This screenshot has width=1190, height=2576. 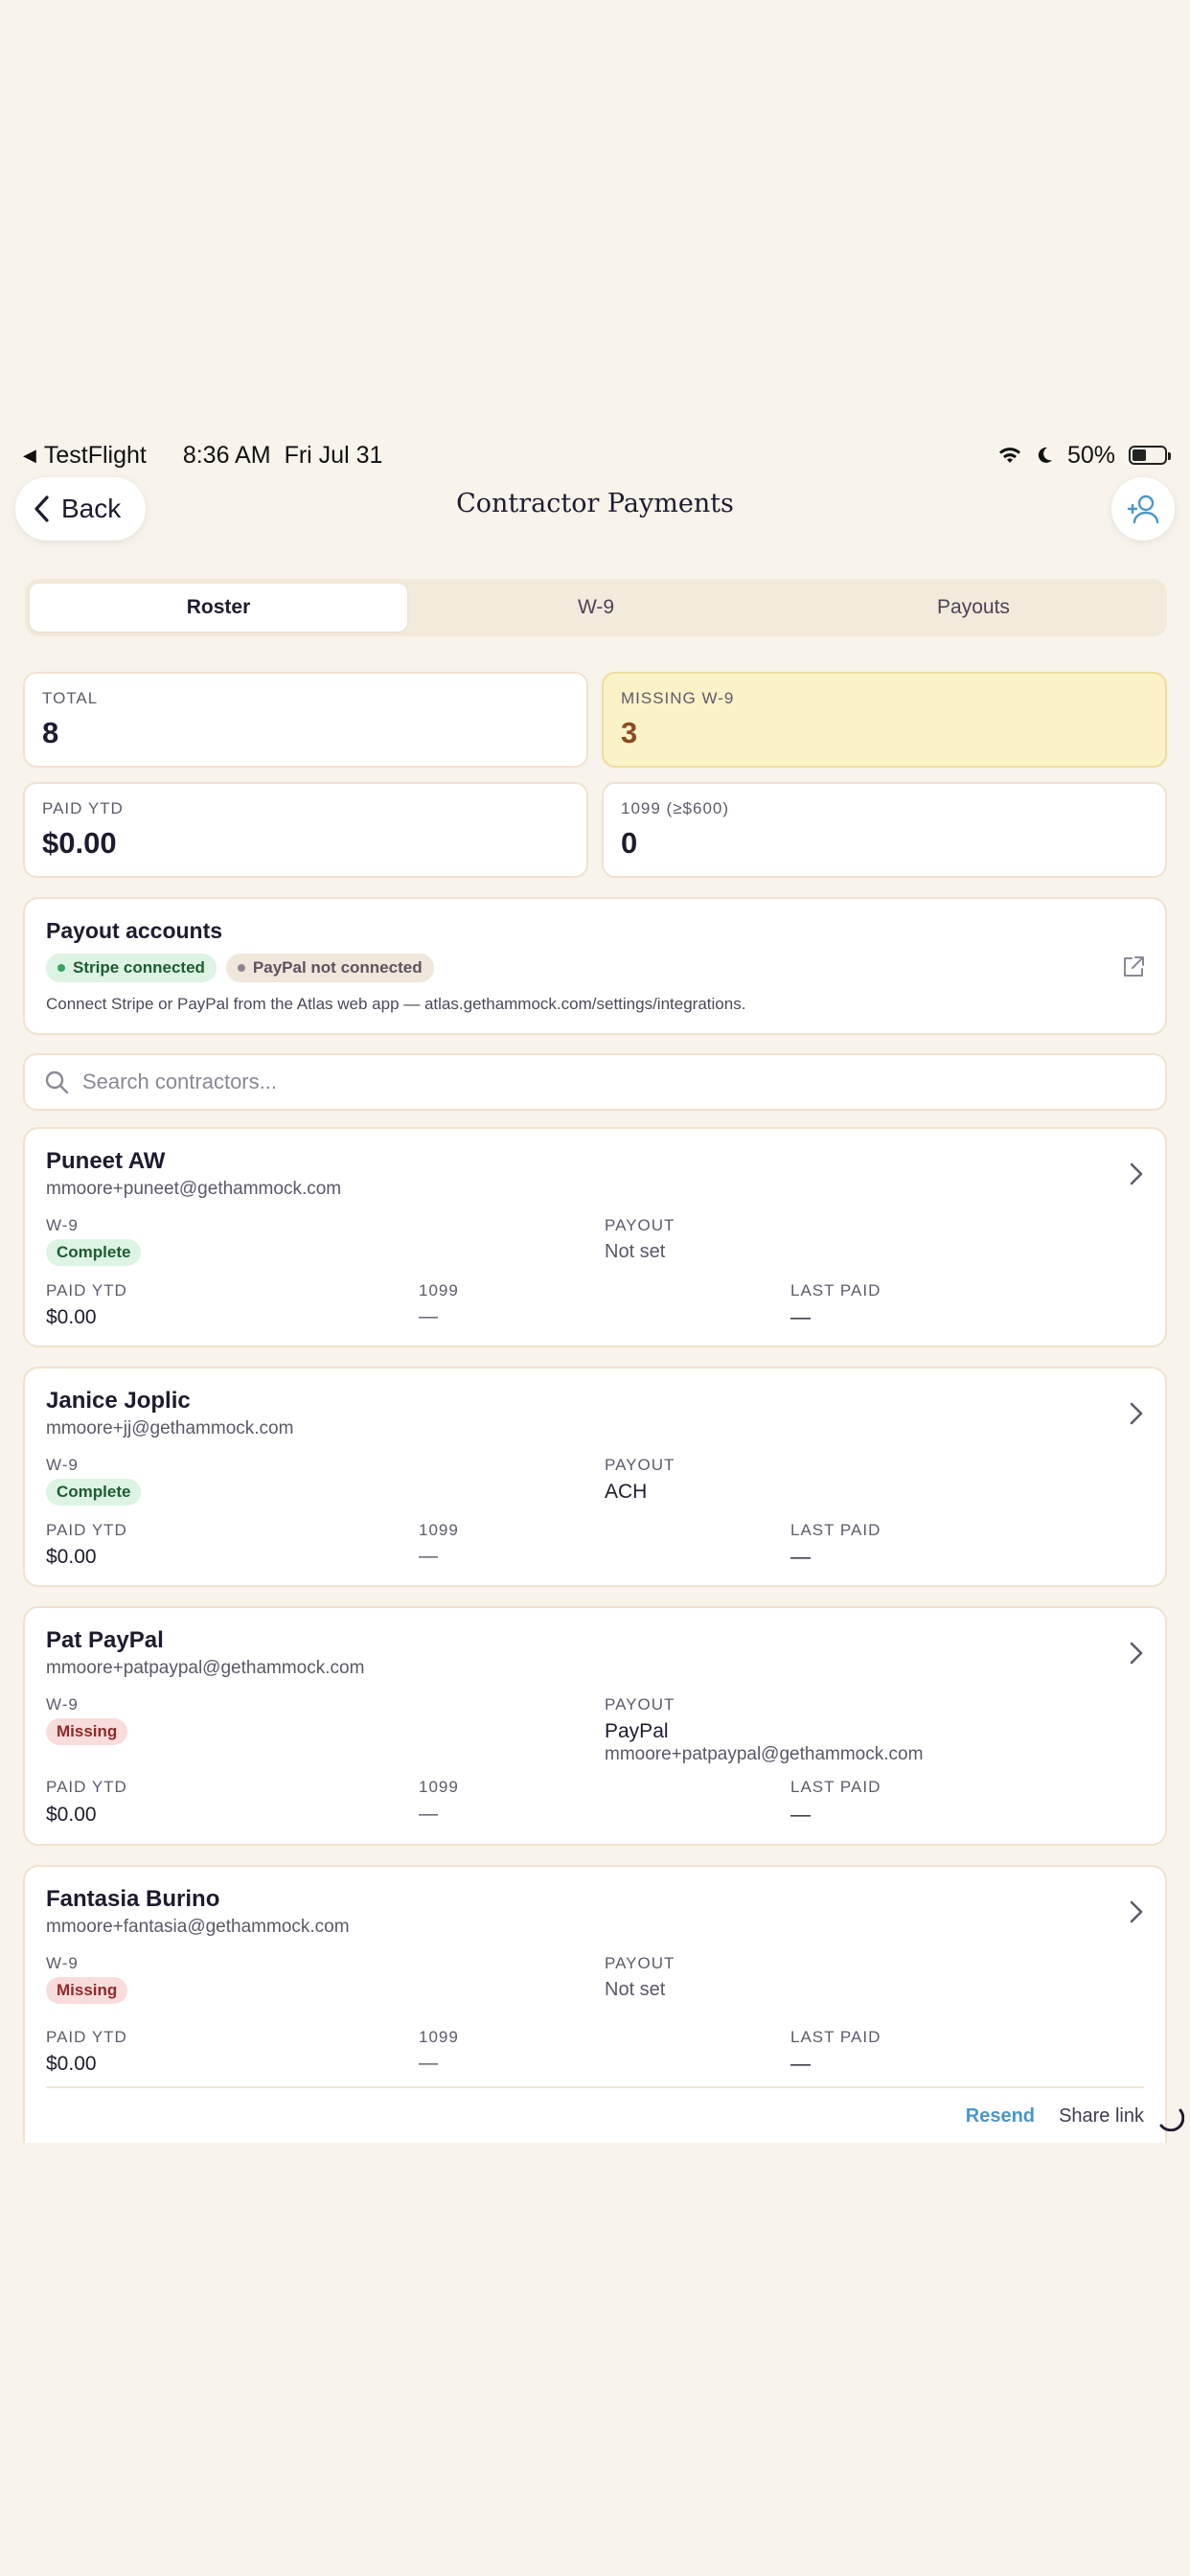 I want to click on contractor-name: Puneet AW, so click(x=106, y=1161).